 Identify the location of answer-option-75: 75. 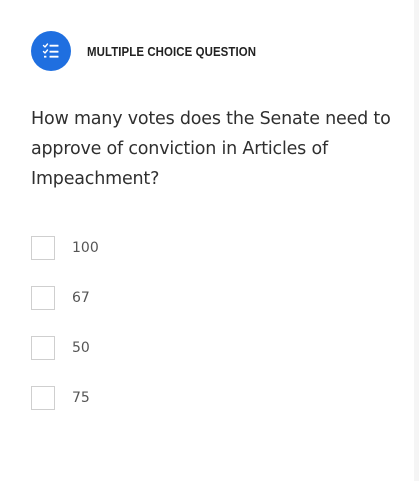
(65, 398).